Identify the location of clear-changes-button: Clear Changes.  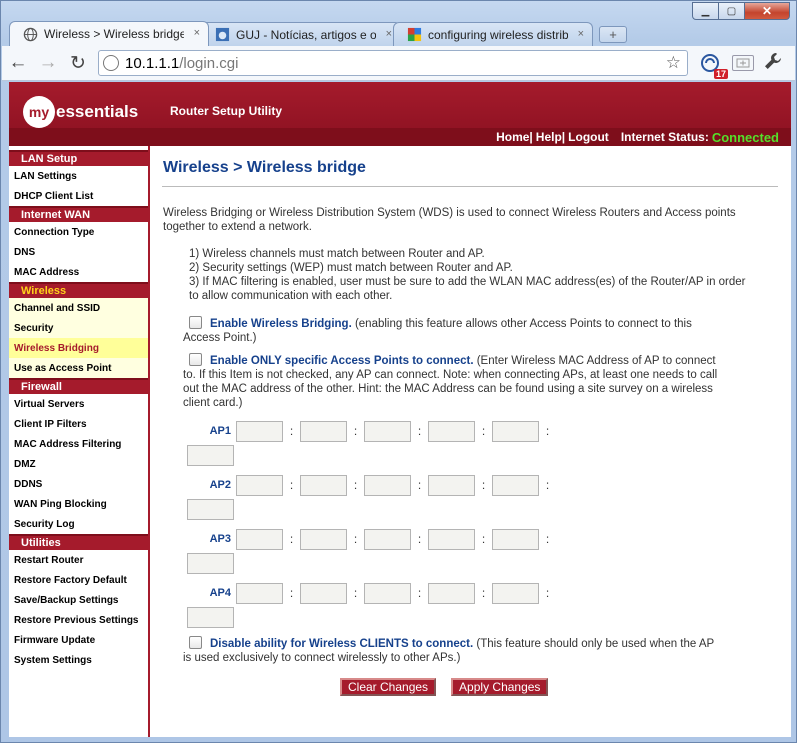
(388, 687).